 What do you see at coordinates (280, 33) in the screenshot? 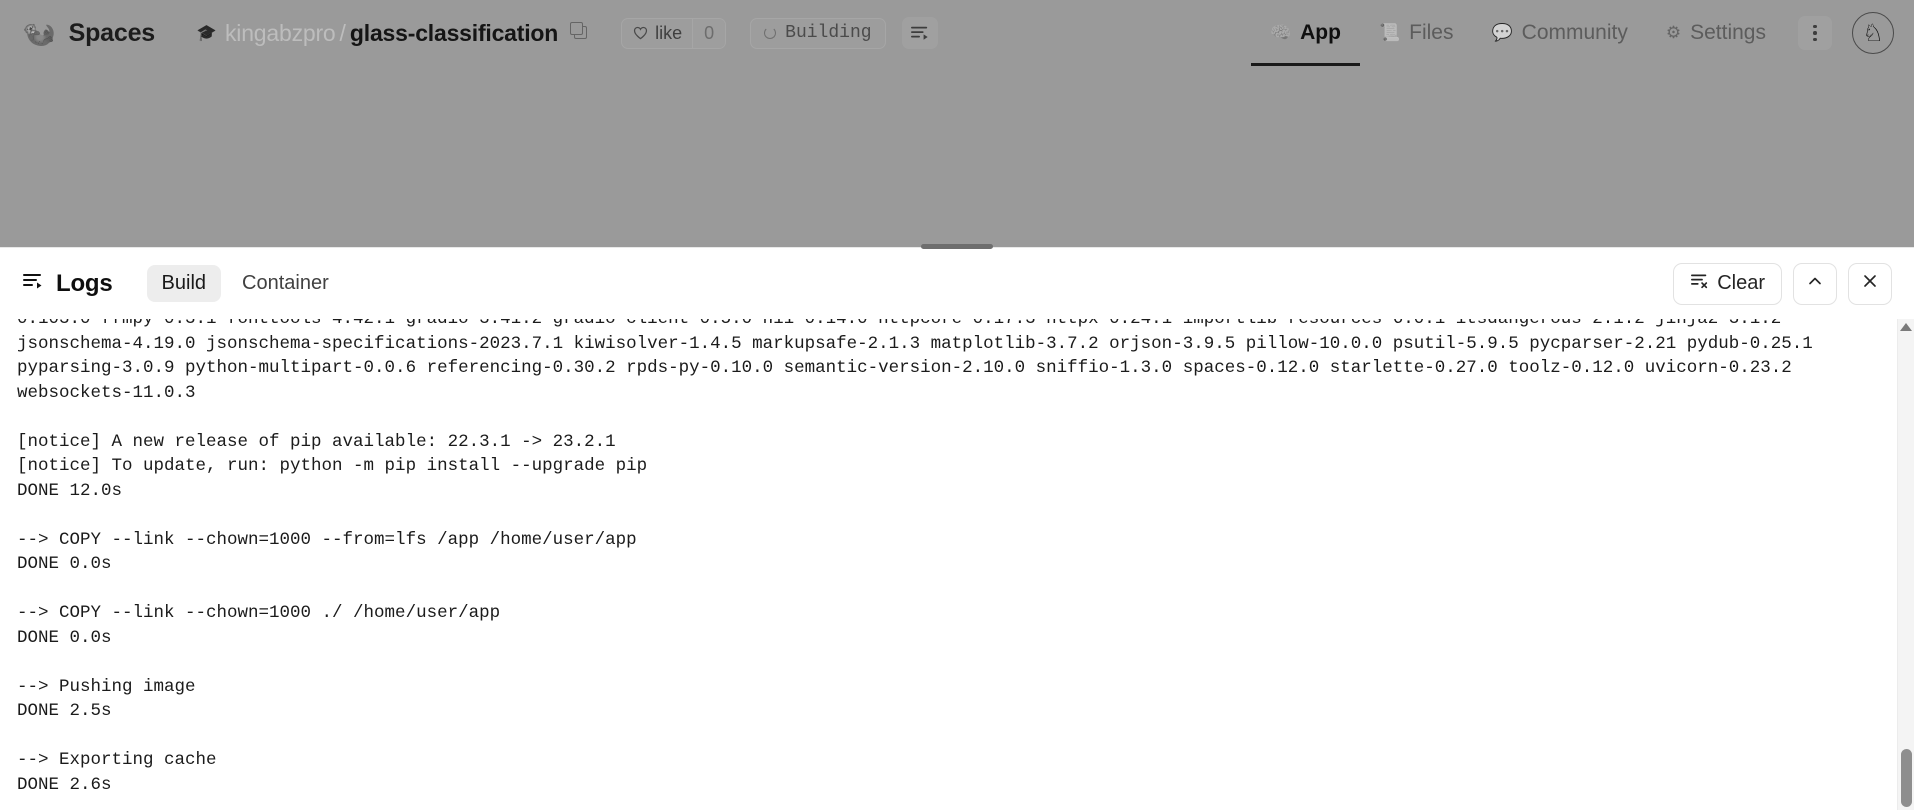
I see `breadcrumb-owner: kingabzpro` at bounding box center [280, 33].